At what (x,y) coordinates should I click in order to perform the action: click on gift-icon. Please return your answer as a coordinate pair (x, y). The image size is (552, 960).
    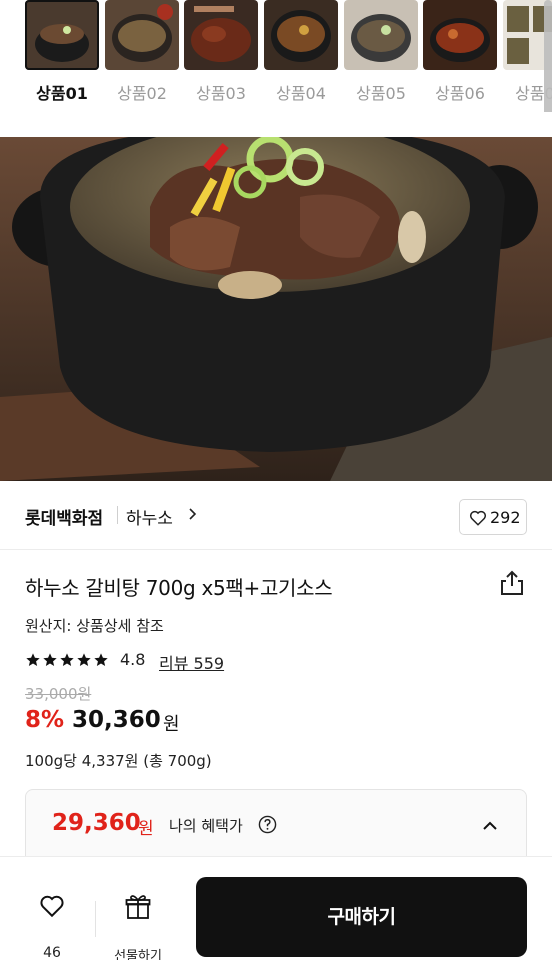
    Looking at the image, I should click on (138, 907).